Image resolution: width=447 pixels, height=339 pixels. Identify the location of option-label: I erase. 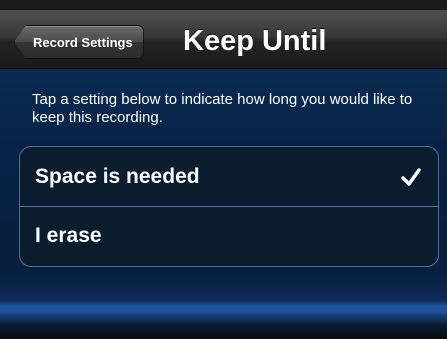
(68, 235).